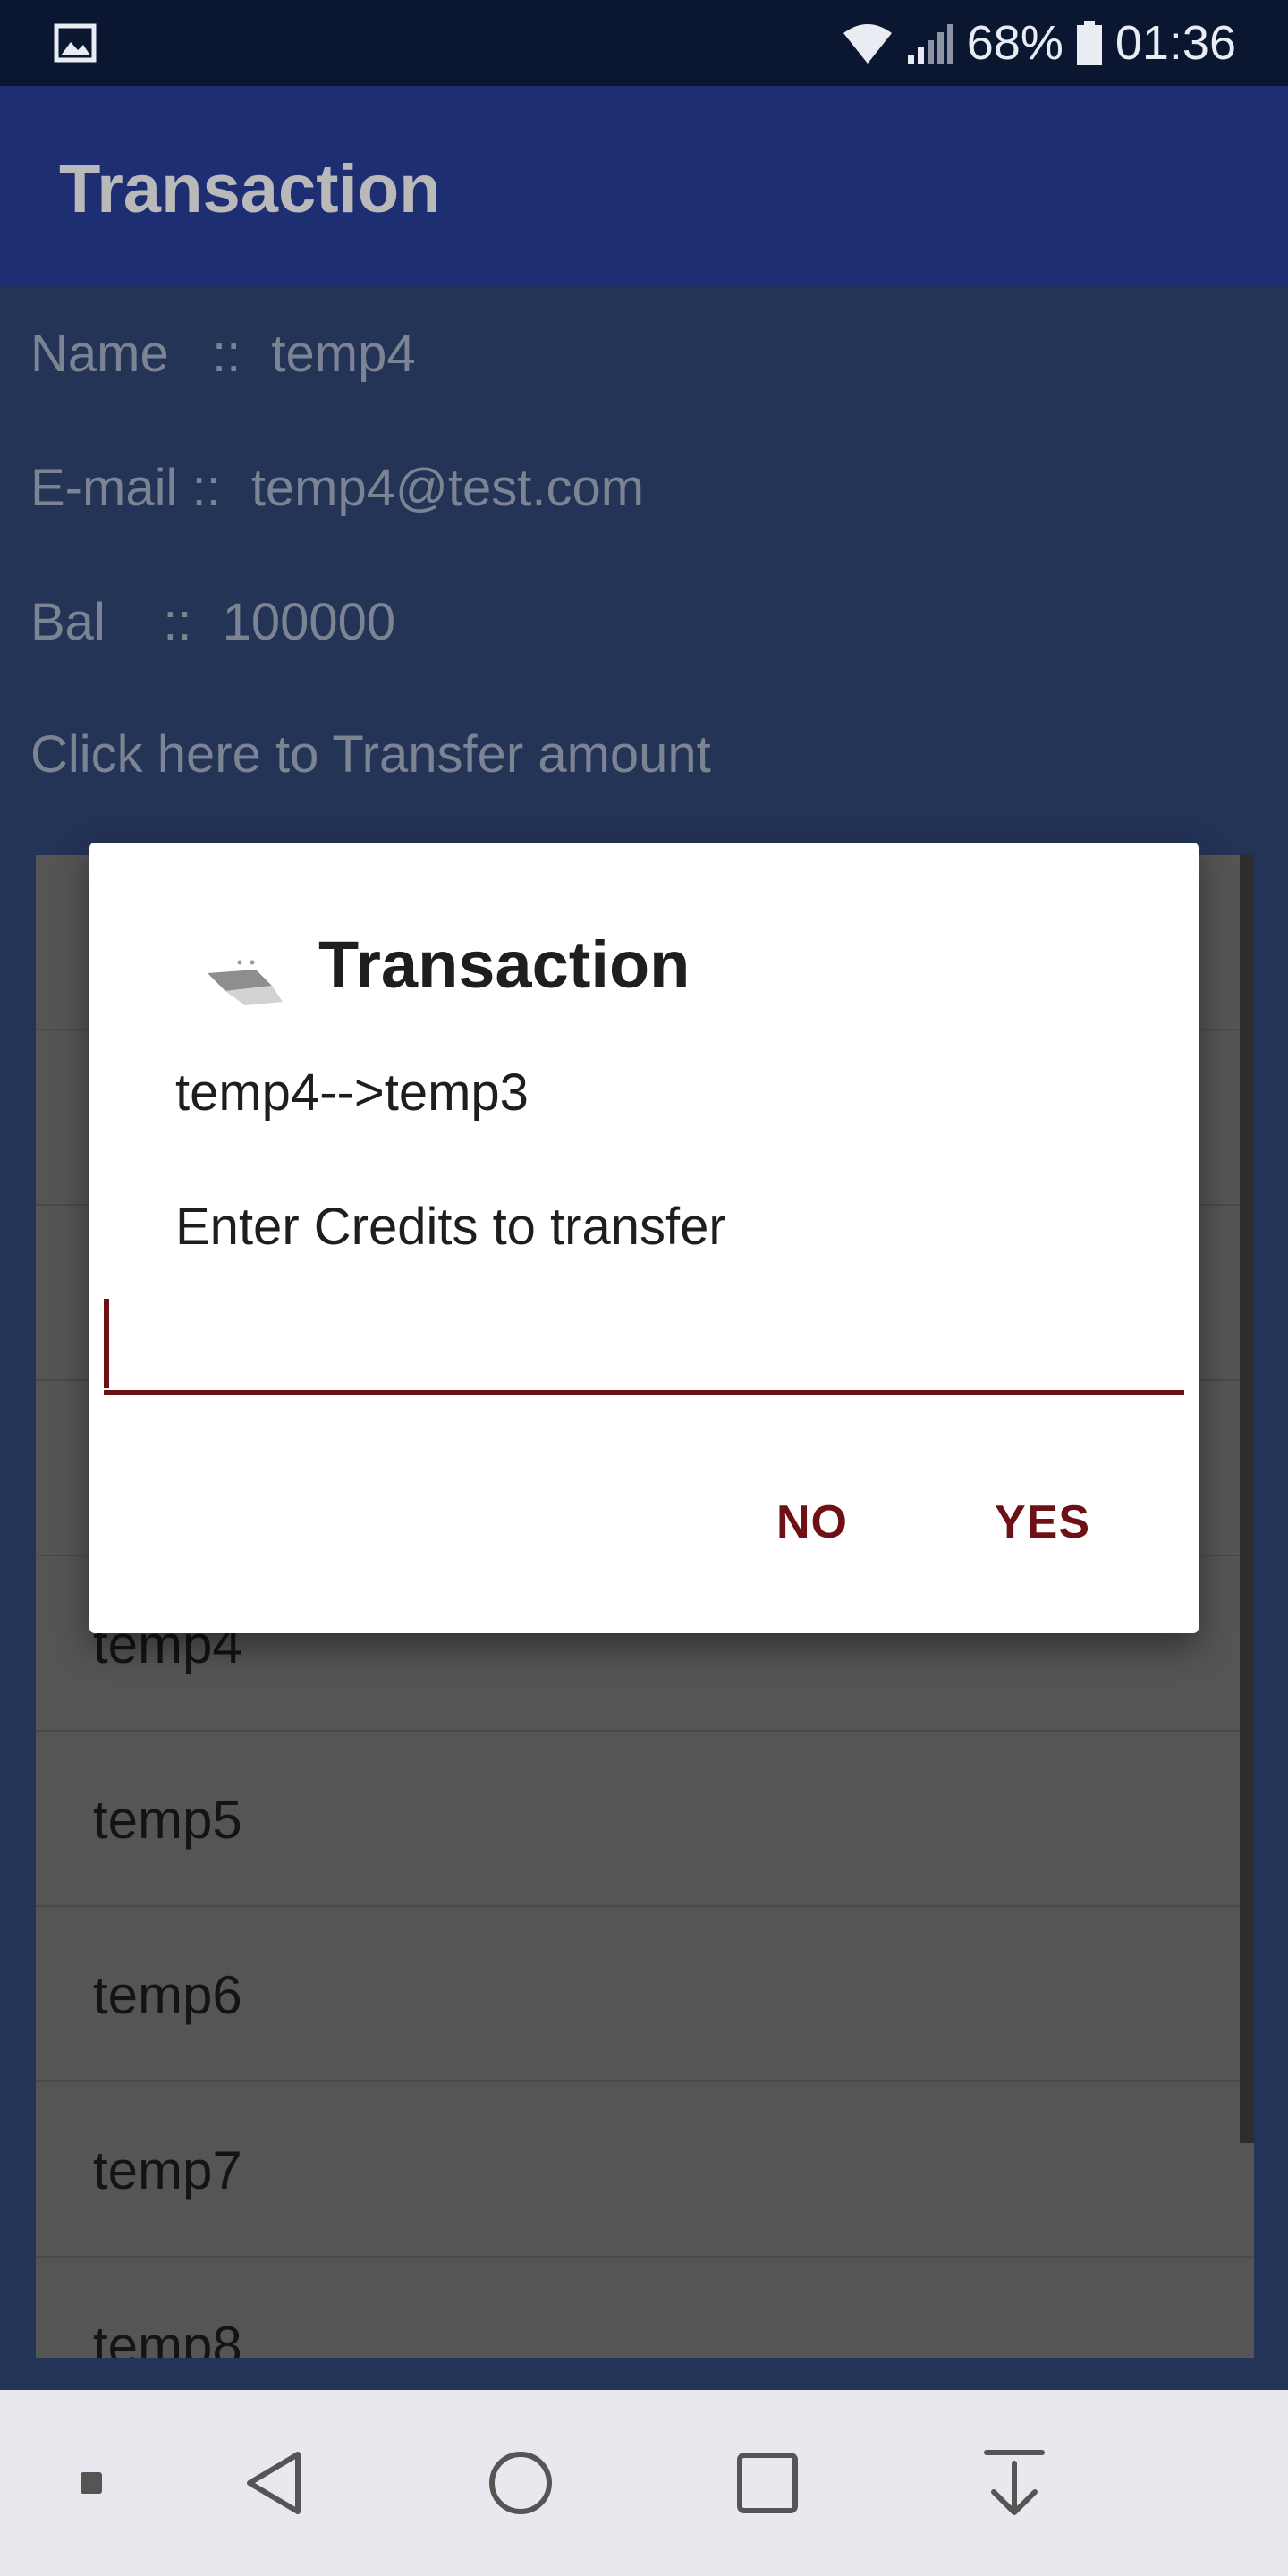 This screenshot has height=2576, width=1288. I want to click on dialog-instruction: Enter Credits to transfer, so click(450, 1227).